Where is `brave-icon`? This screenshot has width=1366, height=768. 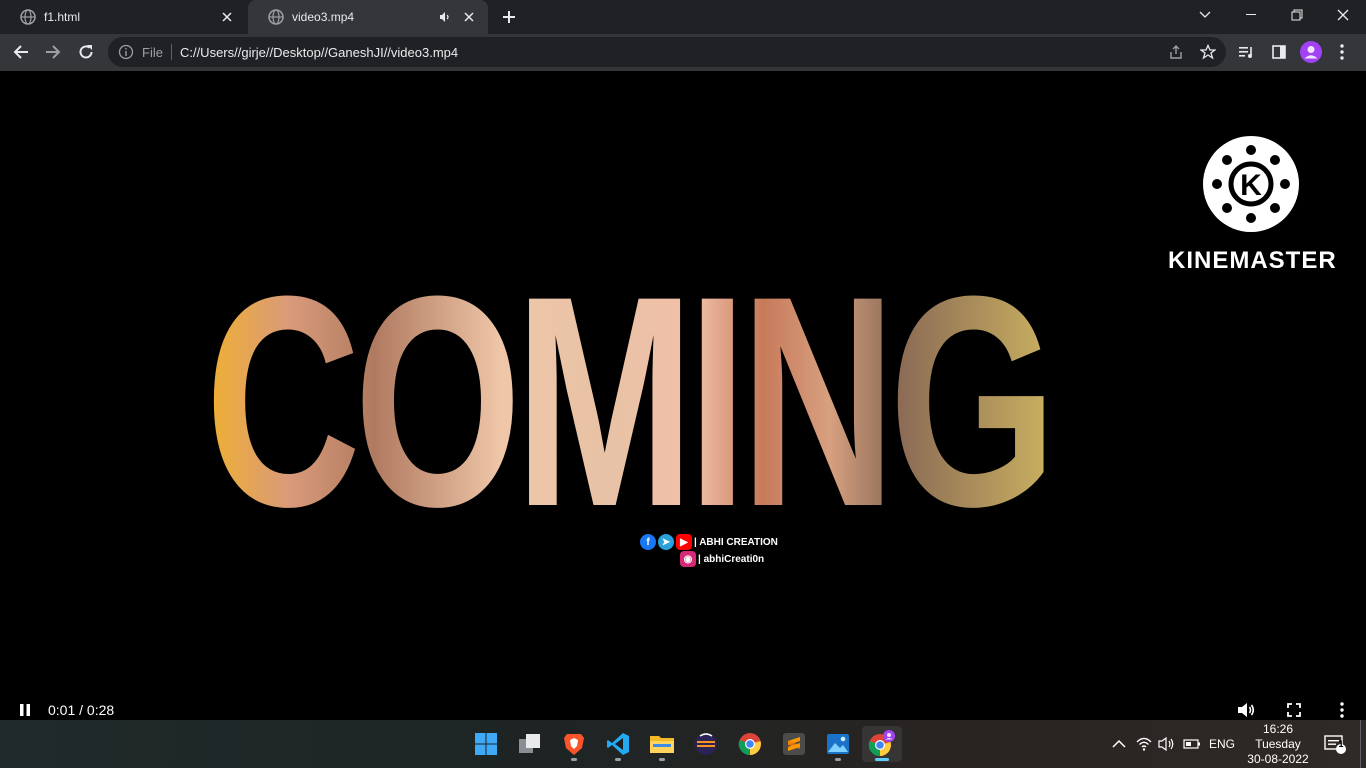 brave-icon is located at coordinates (574, 744).